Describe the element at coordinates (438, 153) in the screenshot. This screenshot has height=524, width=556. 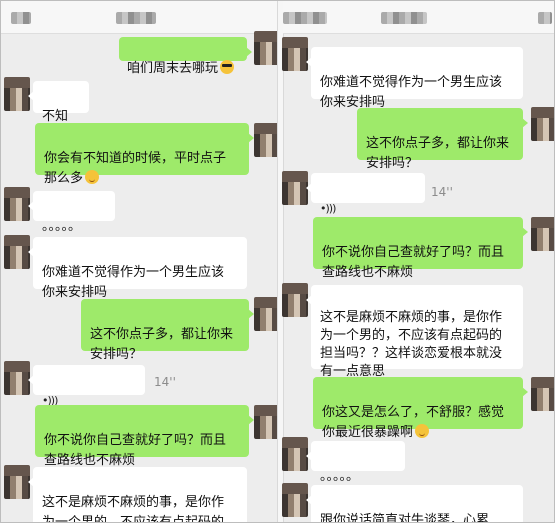
I see `right-msg-2-text: 这不你点子多，都让你来 安排吗？` at that location.